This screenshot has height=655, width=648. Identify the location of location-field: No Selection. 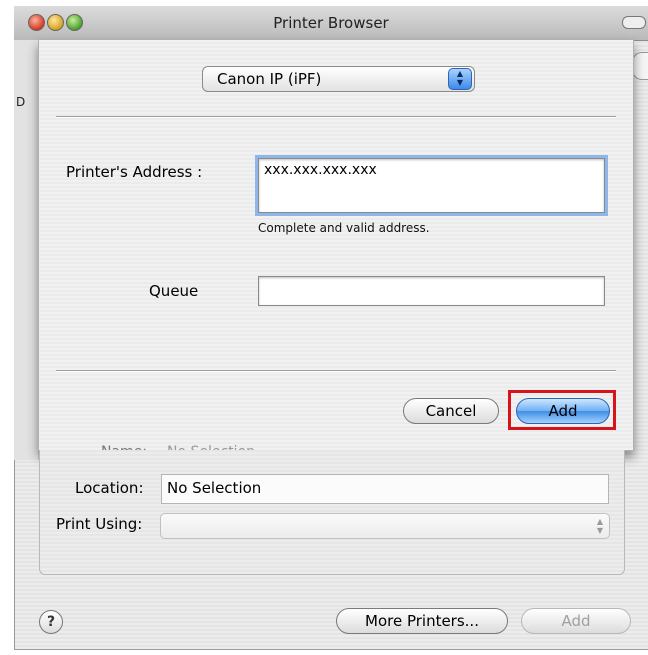
(385, 489).